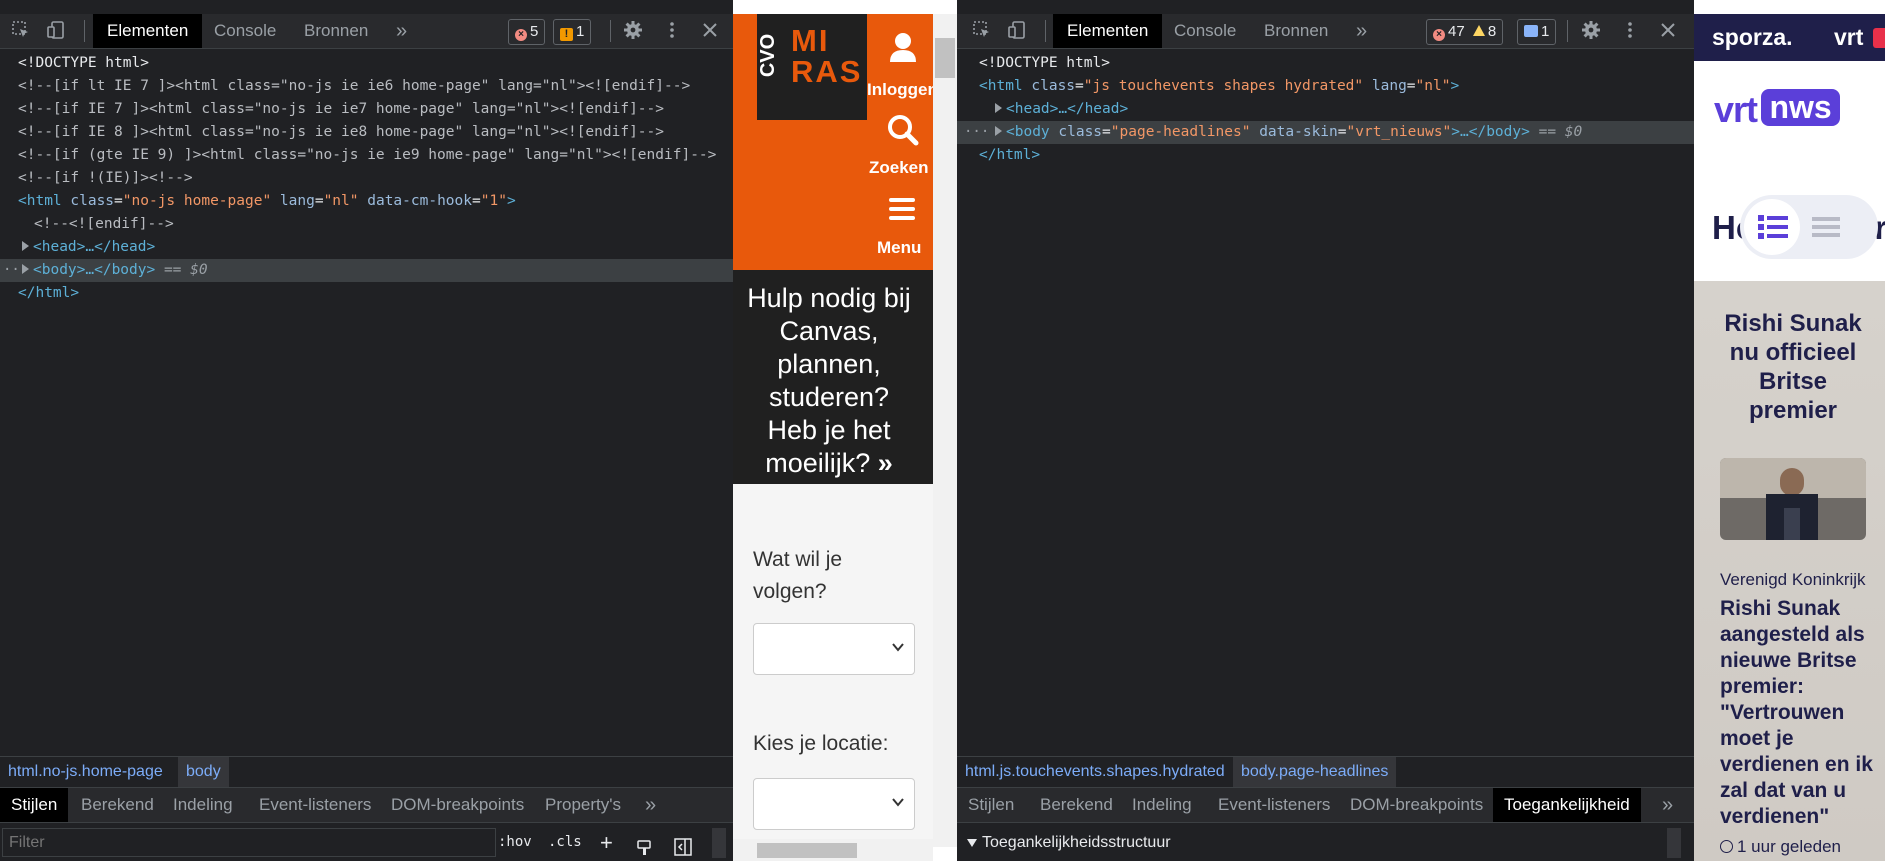 This screenshot has height=861, width=1885. What do you see at coordinates (606, 842) in the screenshot?
I see `add-rule-icon: +` at bounding box center [606, 842].